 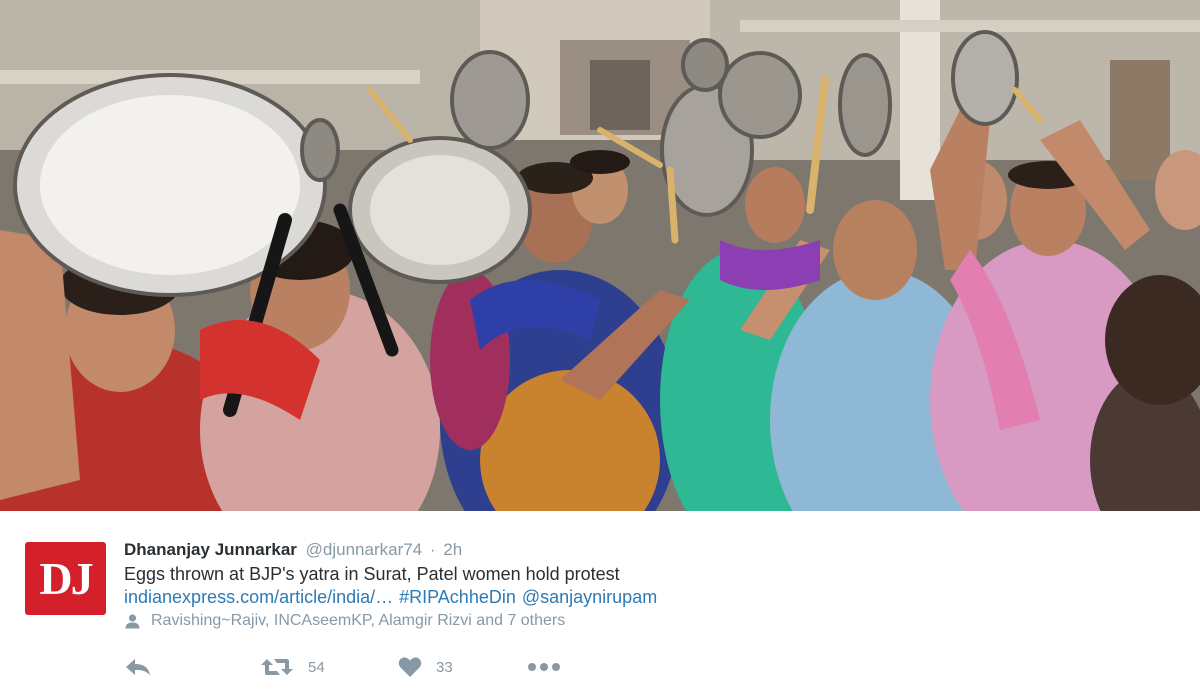 What do you see at coordinates (132, 621) in the screenshot?
I see `person-icon` at bounding box center [132, 621].